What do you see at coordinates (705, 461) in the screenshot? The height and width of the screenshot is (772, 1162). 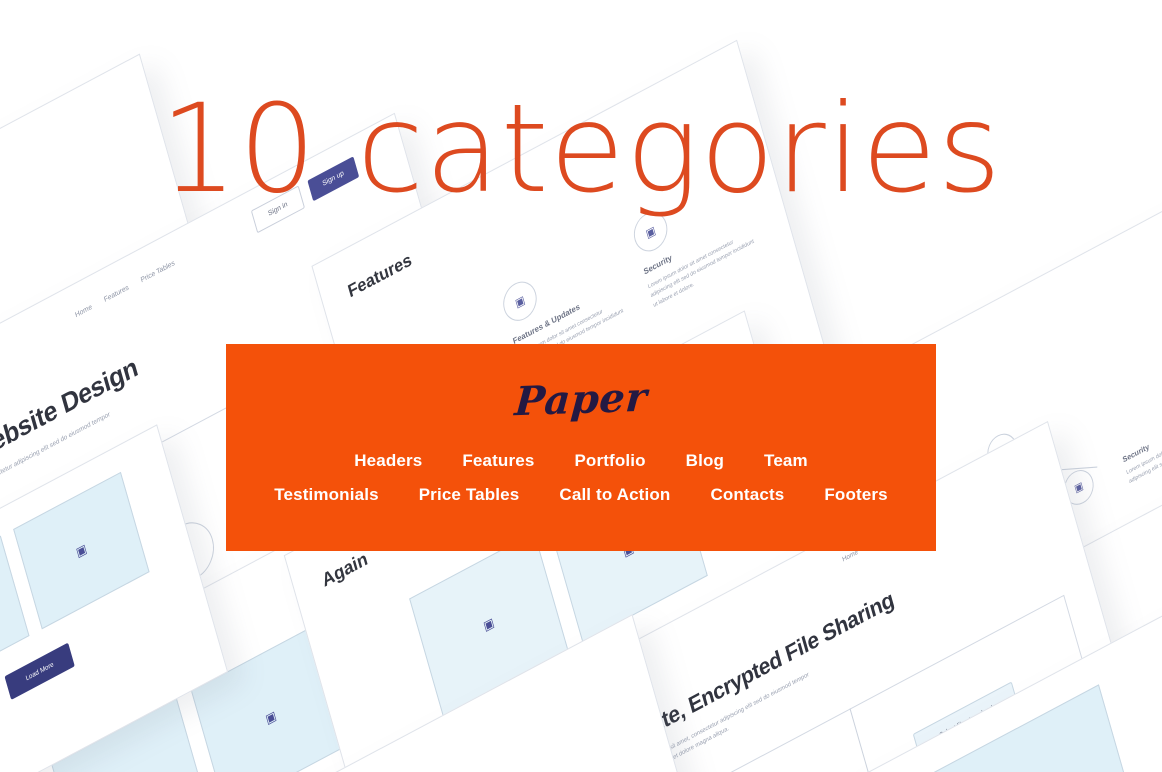 I see `category-link-blog: Blog` at bounding box center [705, 461].